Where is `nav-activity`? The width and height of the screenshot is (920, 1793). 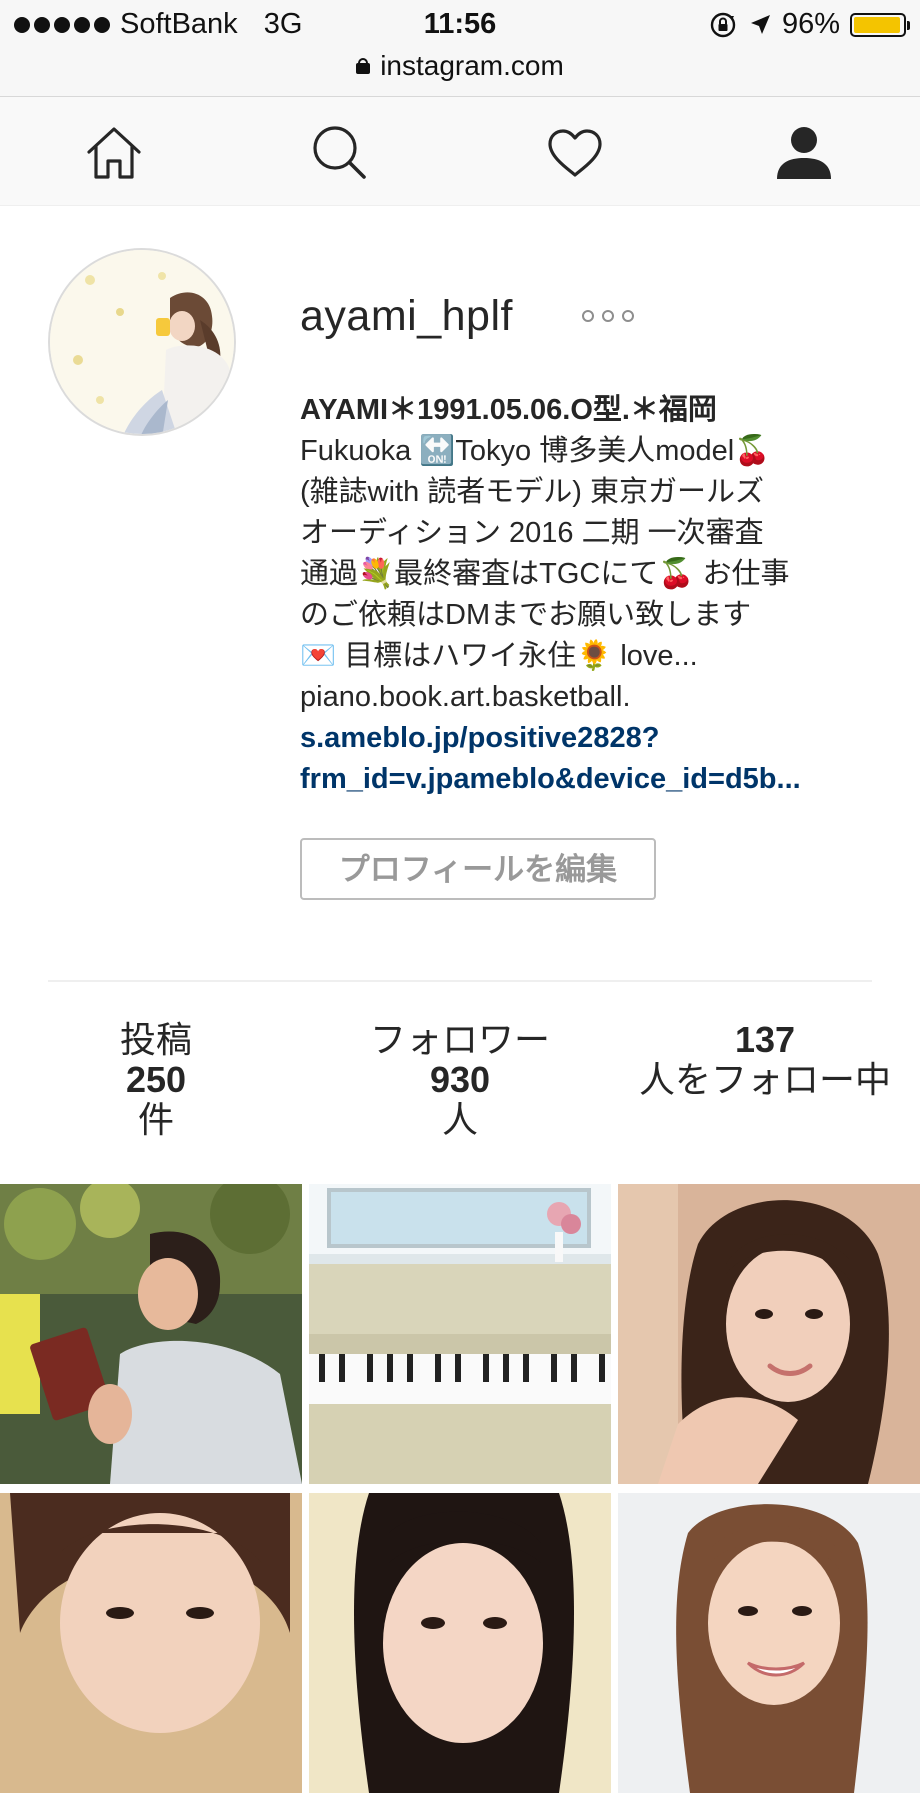
nav-activity is located at coordinates (575, 153).